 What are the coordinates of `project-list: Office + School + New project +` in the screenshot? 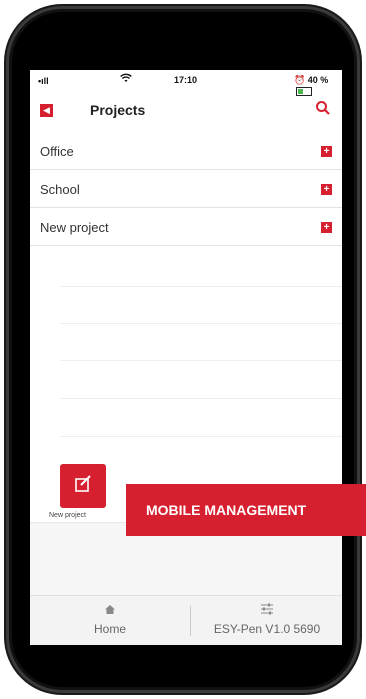 It's located at (186, 189).